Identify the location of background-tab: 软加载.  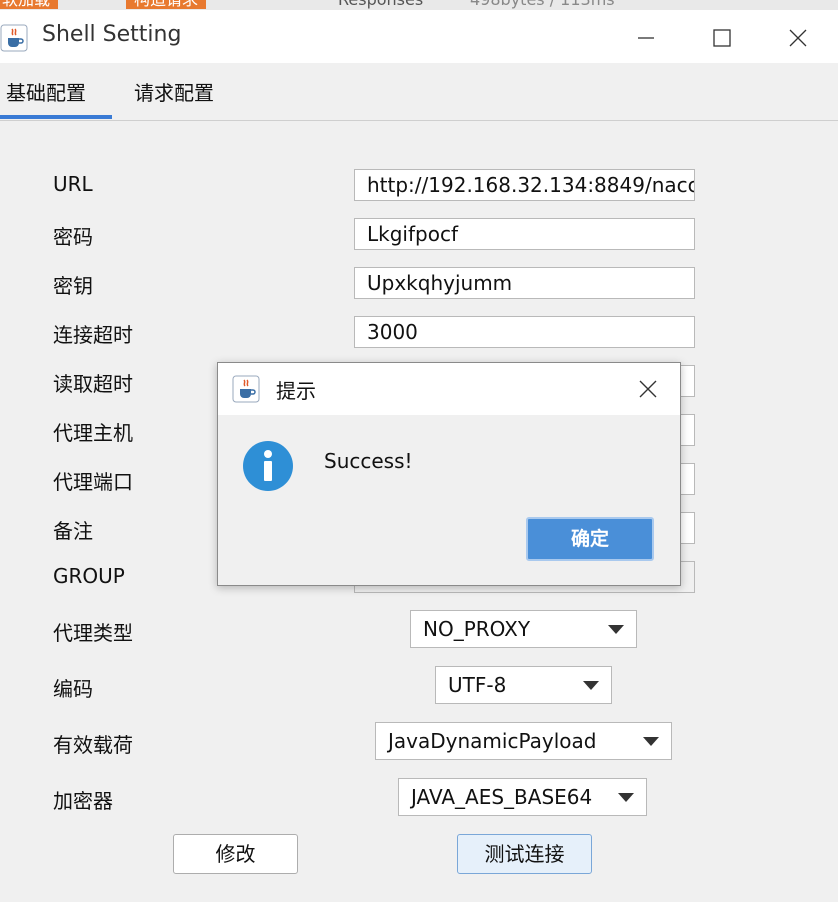
(29, 4).